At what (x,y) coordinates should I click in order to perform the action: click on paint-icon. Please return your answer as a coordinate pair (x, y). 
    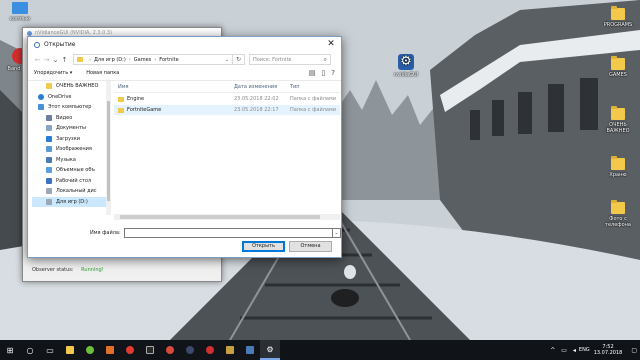
    Looking at the image, I should click on (110, 350).